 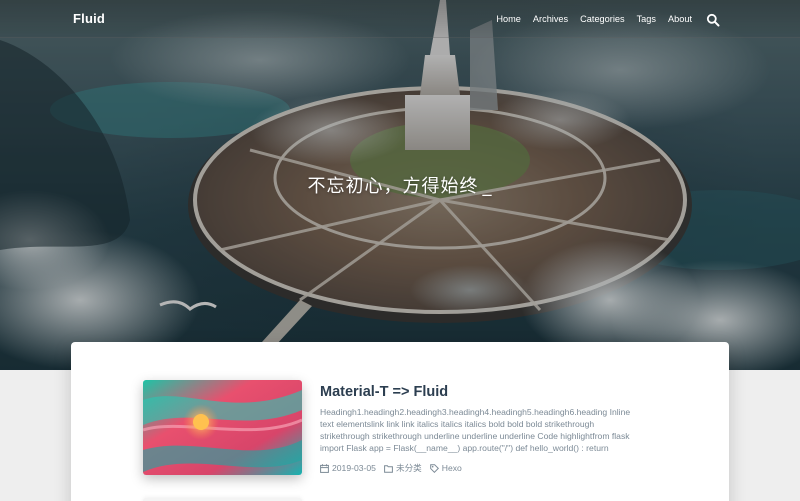 What do you see at coordinates (646, 19) in the screenshot?
I see `nav-item-tags: Tags` at bounding box center [646, 19].